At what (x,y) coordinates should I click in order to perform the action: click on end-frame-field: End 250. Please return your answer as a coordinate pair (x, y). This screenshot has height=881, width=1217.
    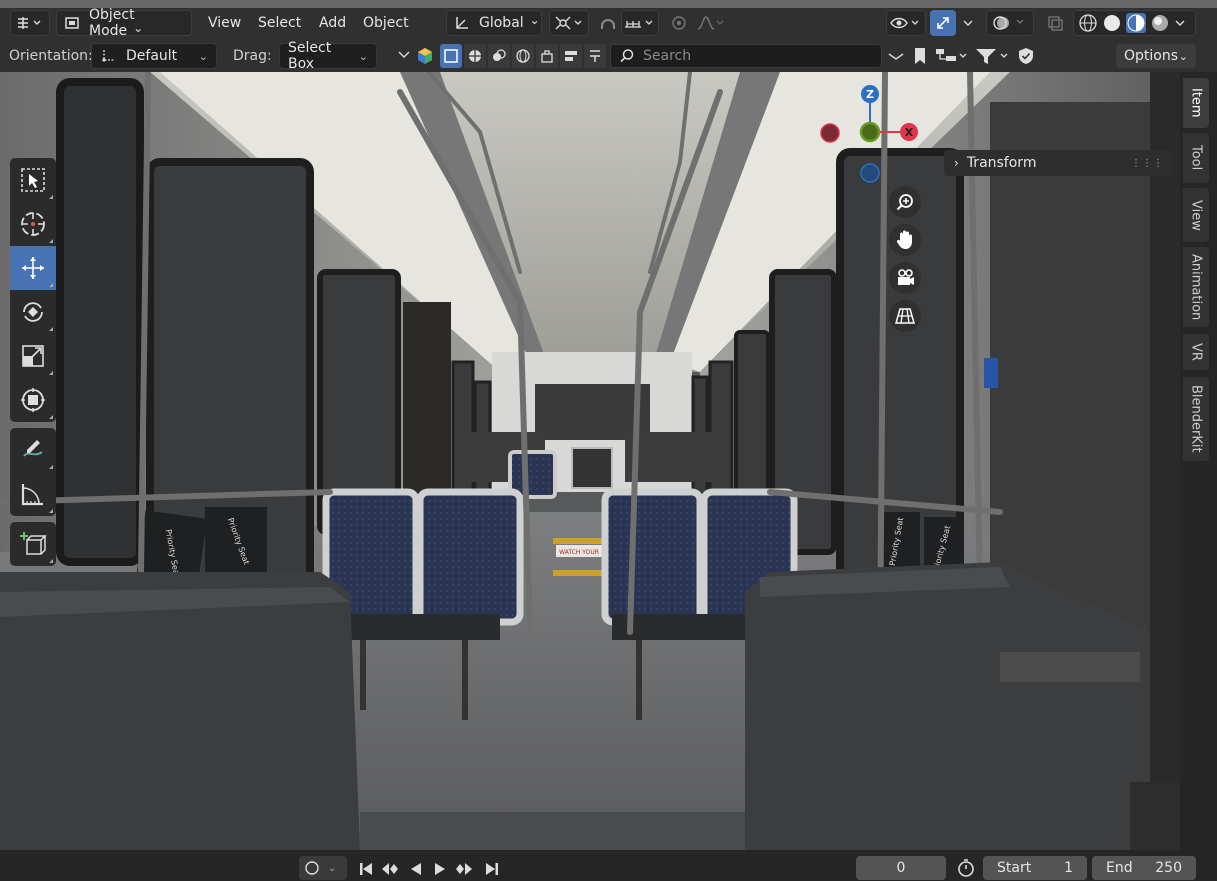
    Looking at the image, I should click on (1144, 868).